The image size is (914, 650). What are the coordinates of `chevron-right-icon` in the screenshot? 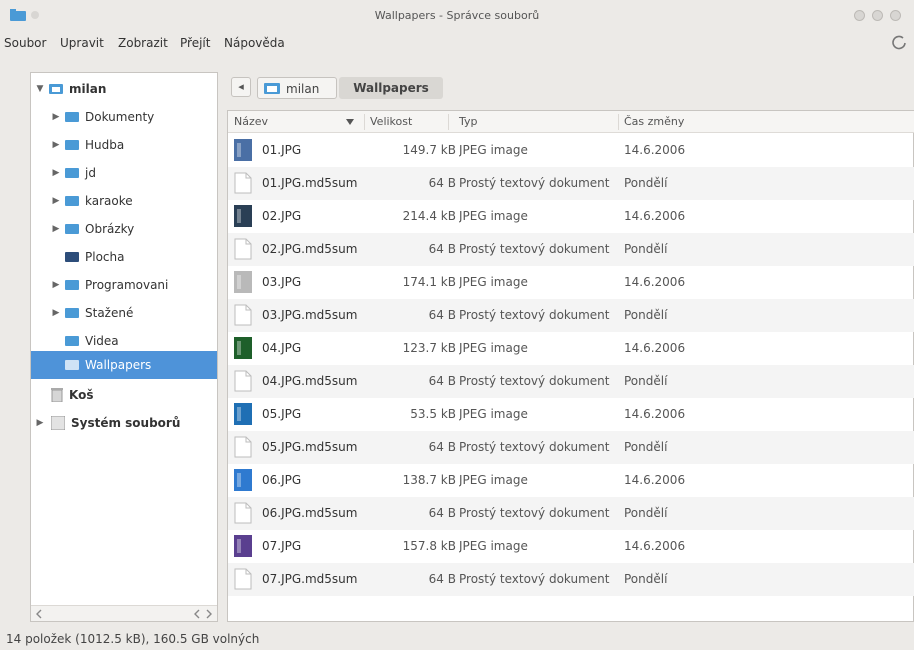 It's located at (209, 614).